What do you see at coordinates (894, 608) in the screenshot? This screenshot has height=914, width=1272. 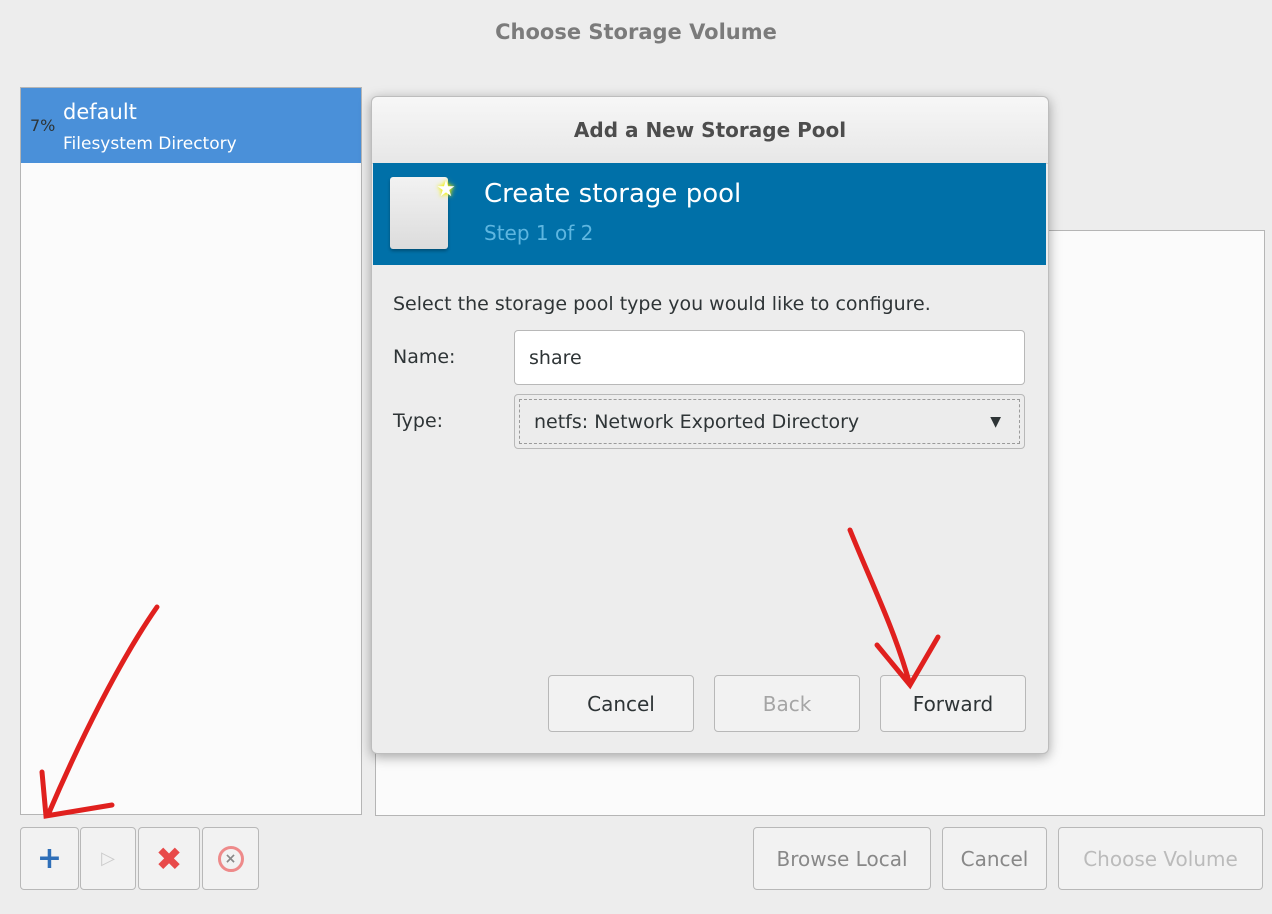 I see `annotation-arrow-forward` at bounding box center [894, 608].